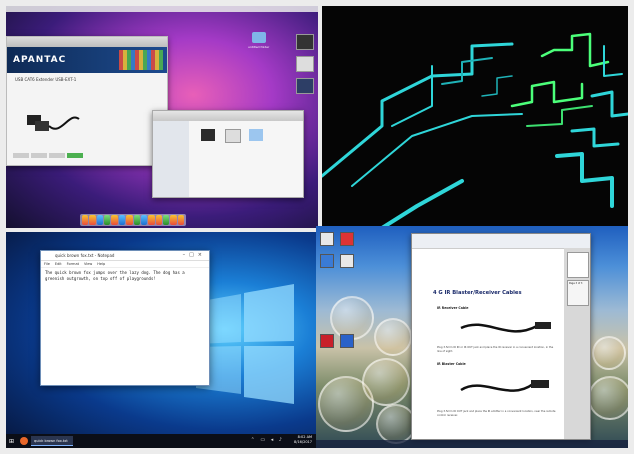 This screenshot has height=454, width=634. Describe the element at coordinates (58, 264) in the screenshot. I see `menu-edit: Edit` at that location.